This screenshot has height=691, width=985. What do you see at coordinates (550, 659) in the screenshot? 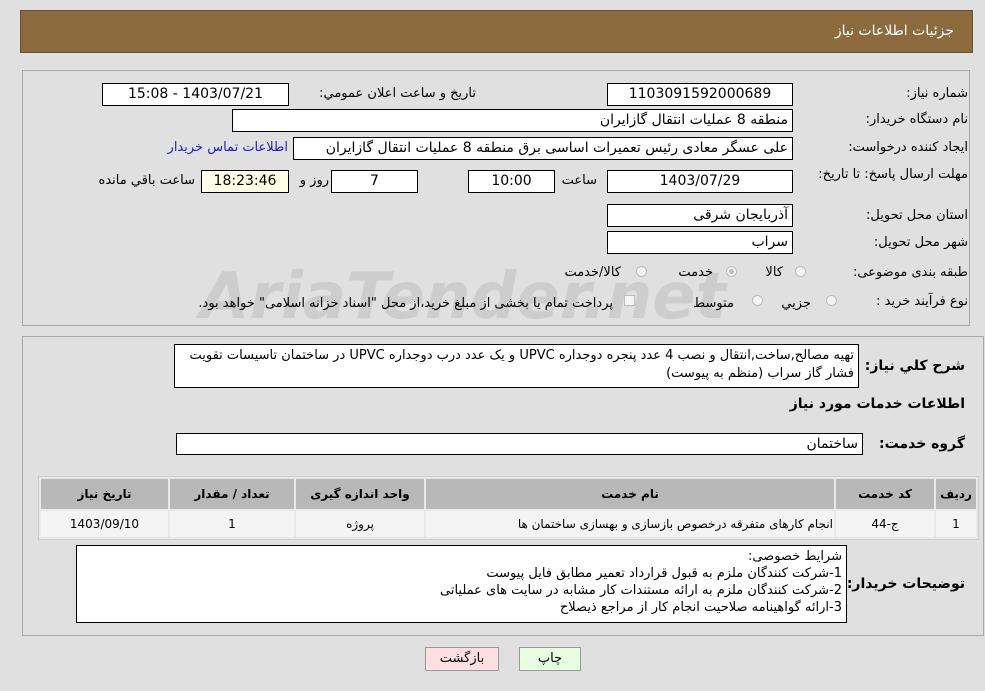
I see `print-button: چاپ` at bounding box center [550, 659].